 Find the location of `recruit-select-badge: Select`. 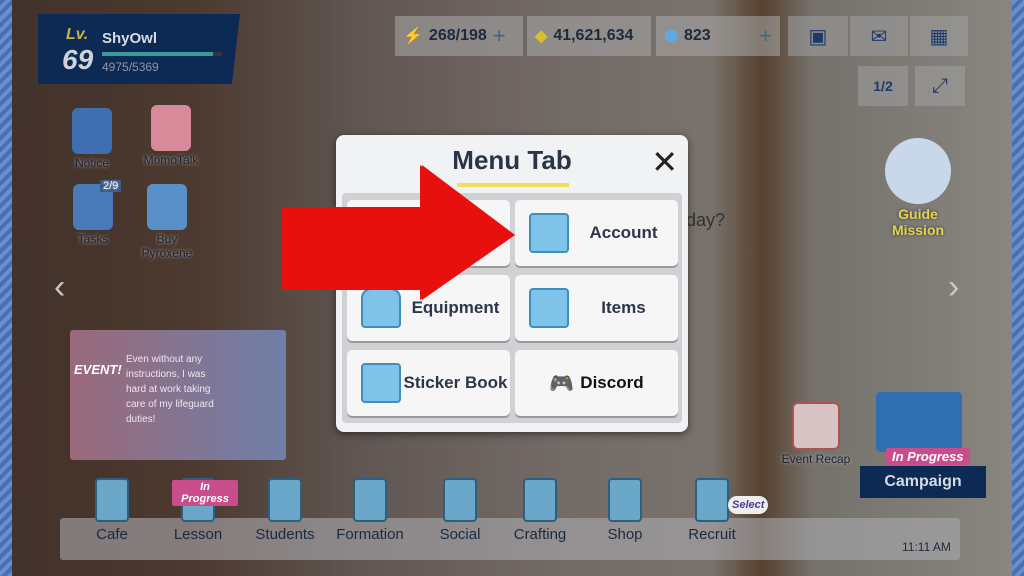

recruit-select-badge: Select is located at coordinates (748, 505).